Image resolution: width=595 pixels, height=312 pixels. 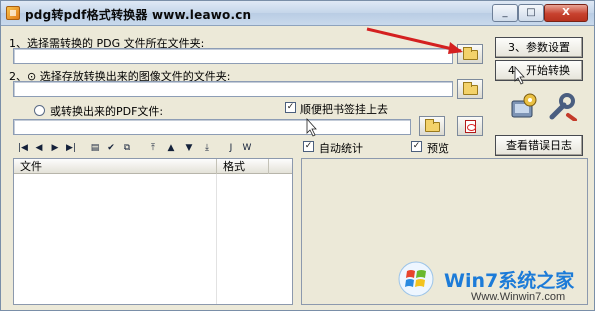 I want to click on view-error-log-button: 查看错误日志, so click(x=539, y=145).